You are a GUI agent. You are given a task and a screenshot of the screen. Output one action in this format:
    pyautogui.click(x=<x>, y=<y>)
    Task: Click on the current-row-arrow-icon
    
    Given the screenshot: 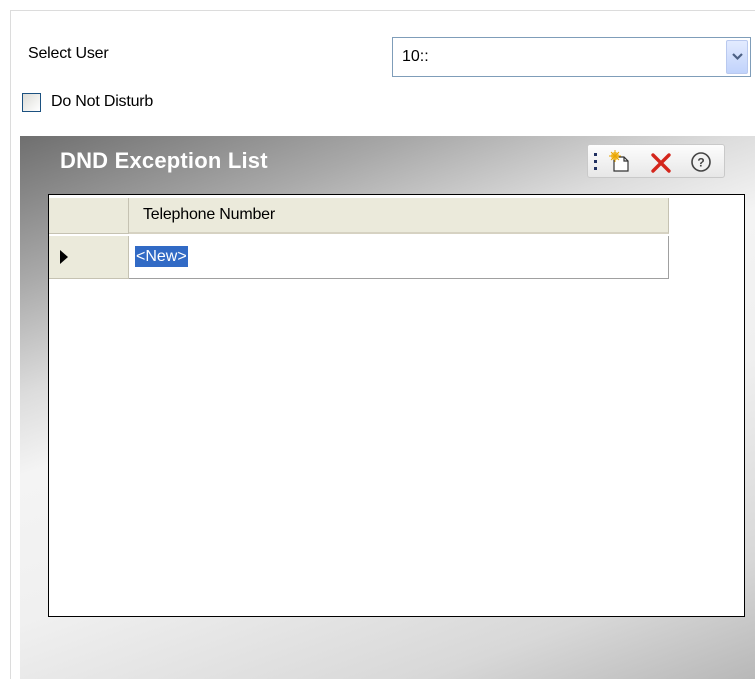 What is the action you would take?
    pyautogui.click(x=64, y=257)
    